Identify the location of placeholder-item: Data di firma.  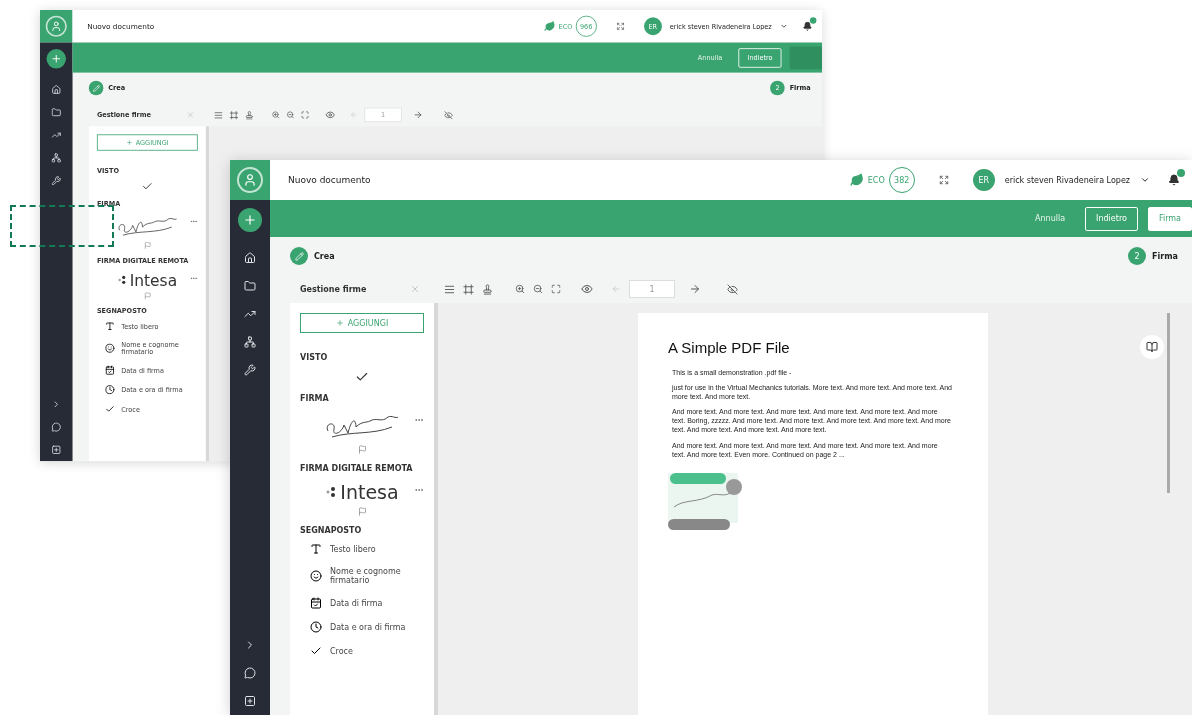
(362, 603).